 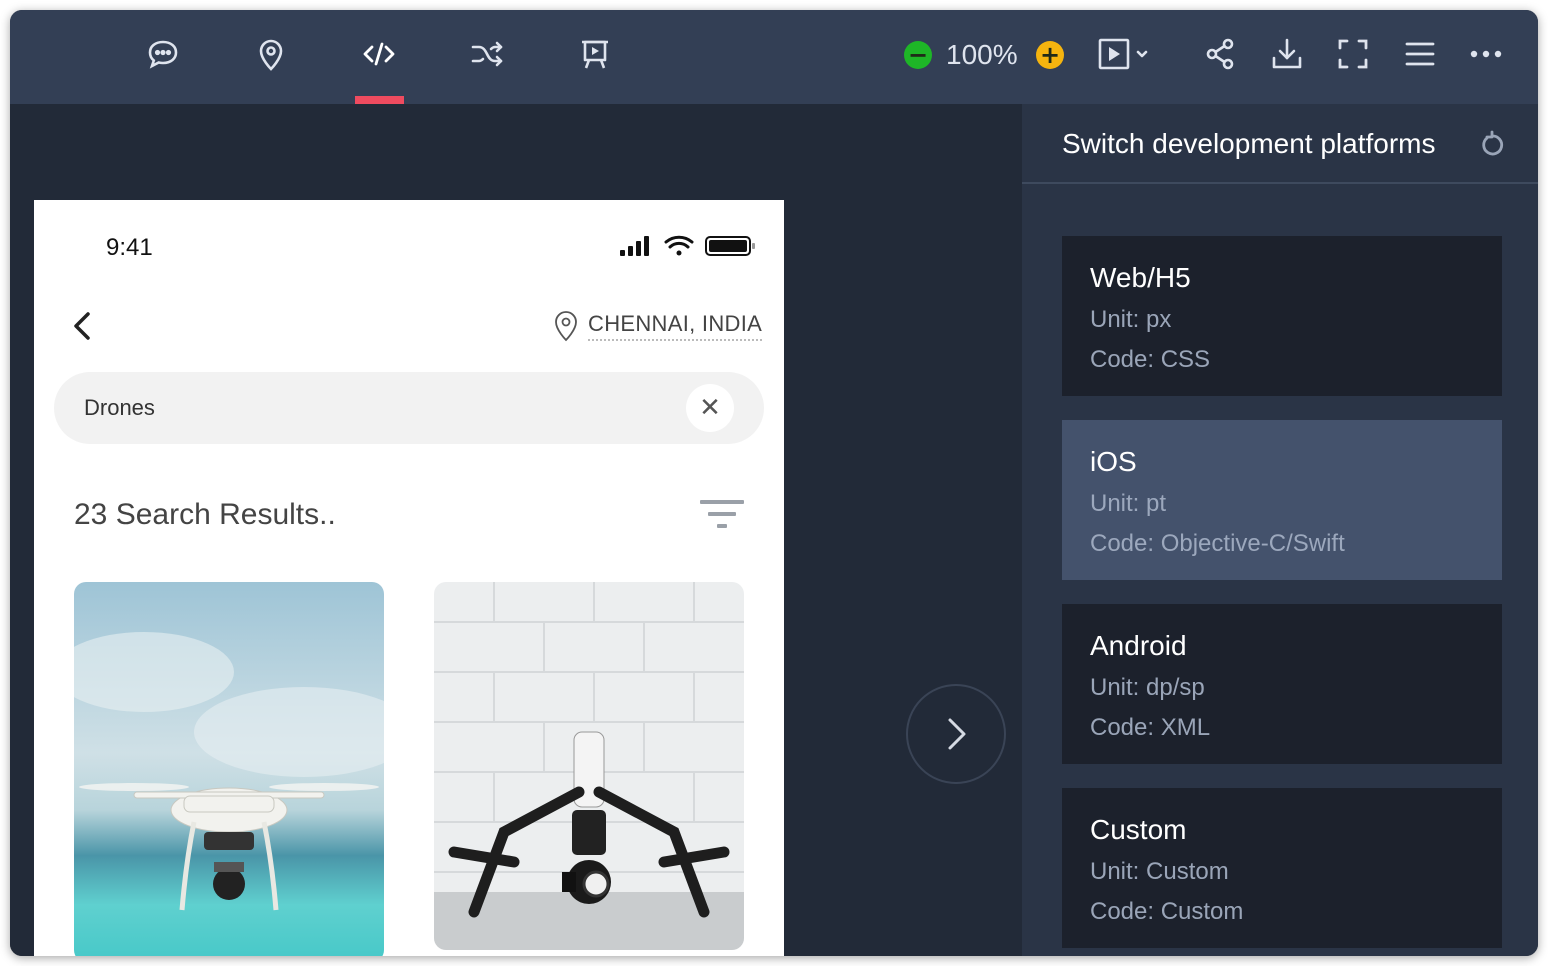 I want to click on platform-code: Code: XML, so click(x=1150, y=727).